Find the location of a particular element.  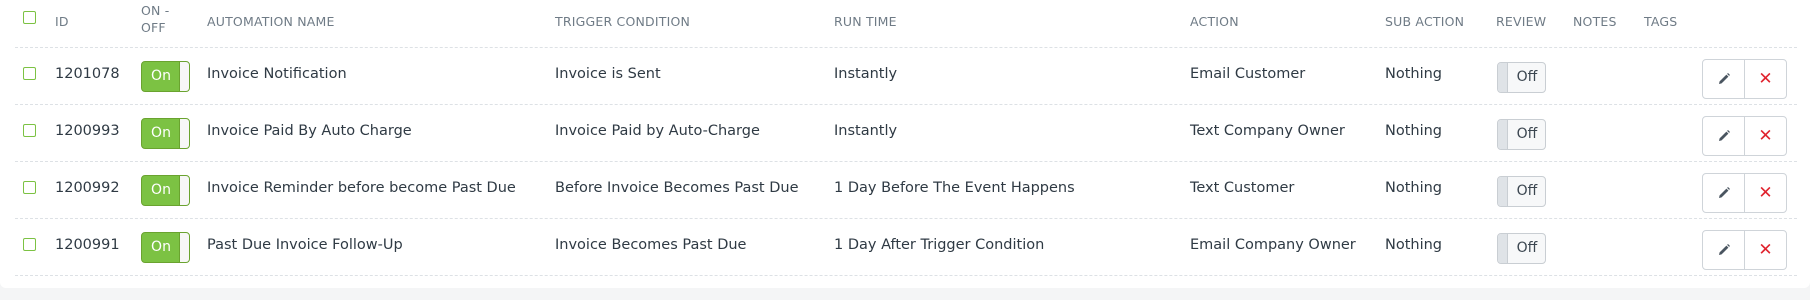

row-automation-name: Invoice Reminder before become Past Due is located at coordinates (361, 188).